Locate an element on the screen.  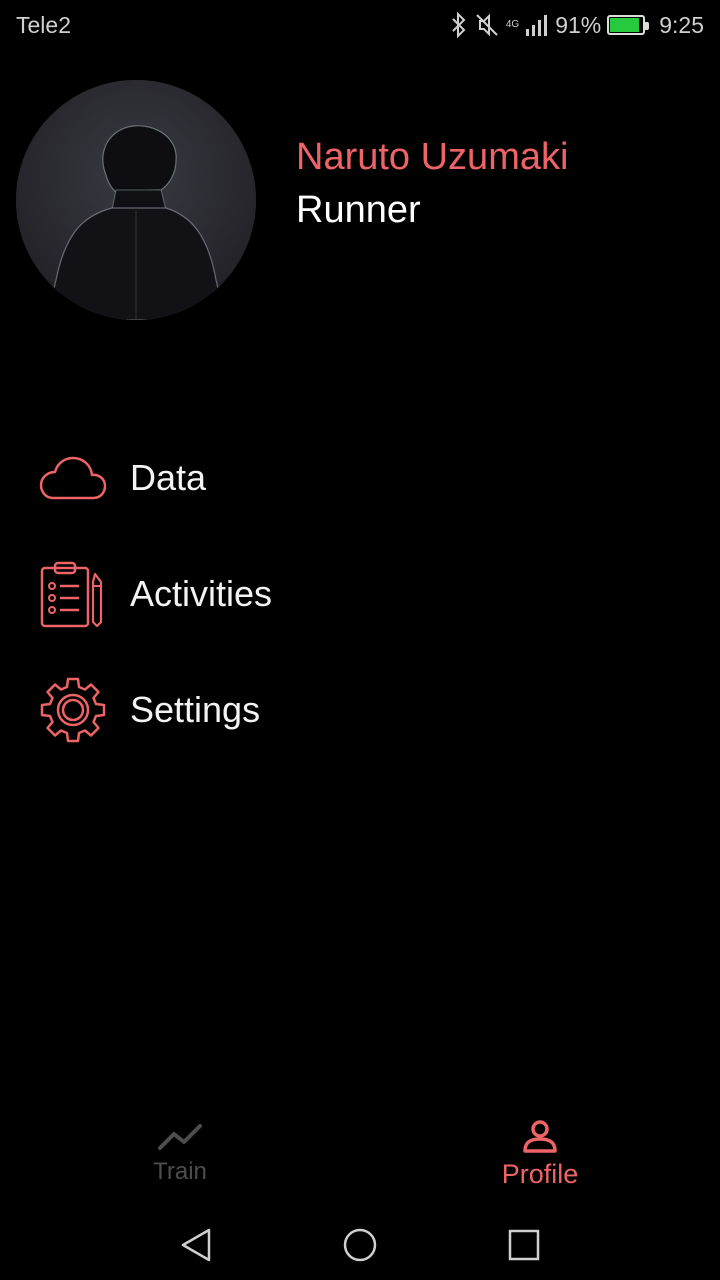
profile-info: Naruto Uzumaki Runner is located at coordinates (432, 185).